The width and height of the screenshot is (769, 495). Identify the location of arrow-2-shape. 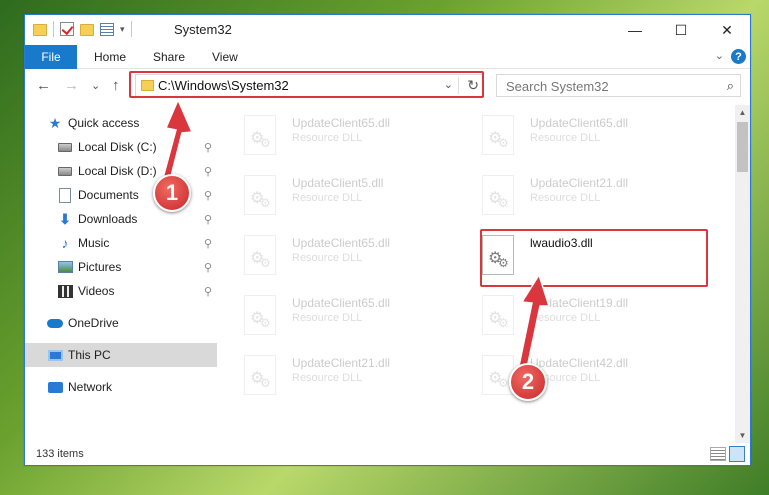
(534, 321).